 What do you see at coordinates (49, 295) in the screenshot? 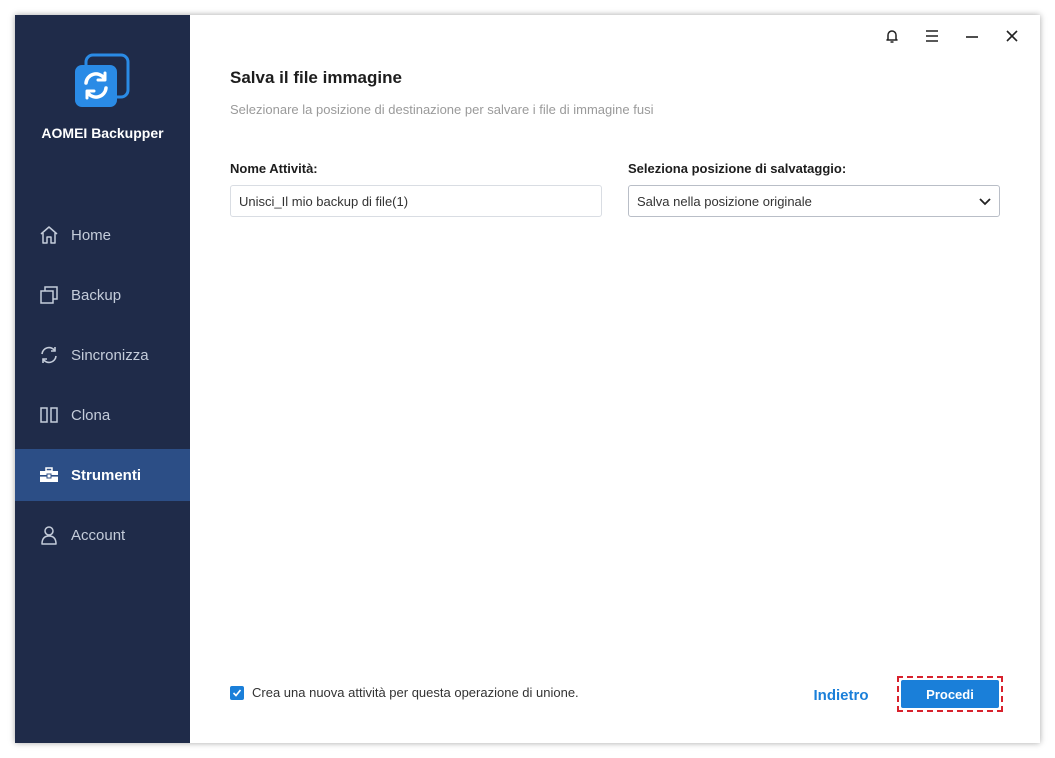
I see `backup-icon` at bounding box center [49, 295].